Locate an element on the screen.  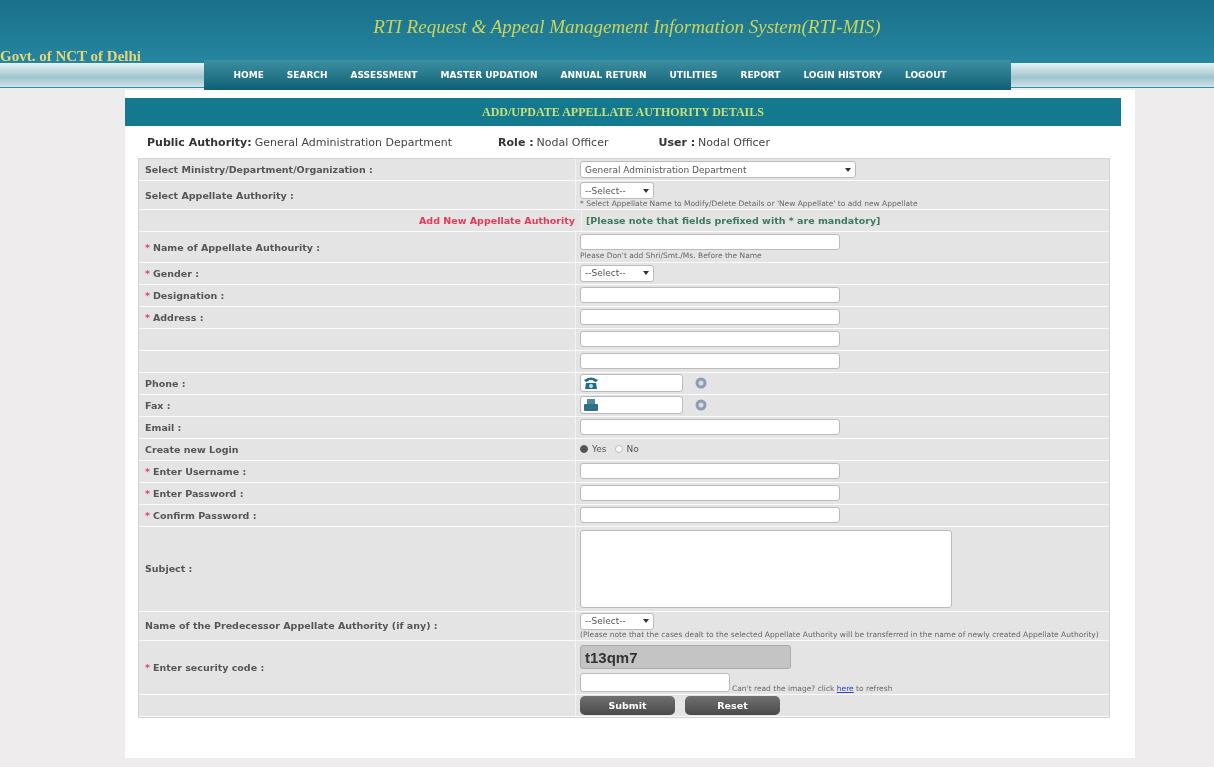
nav-link: ANNUAL RETURN is located at coordinates (603, 75).